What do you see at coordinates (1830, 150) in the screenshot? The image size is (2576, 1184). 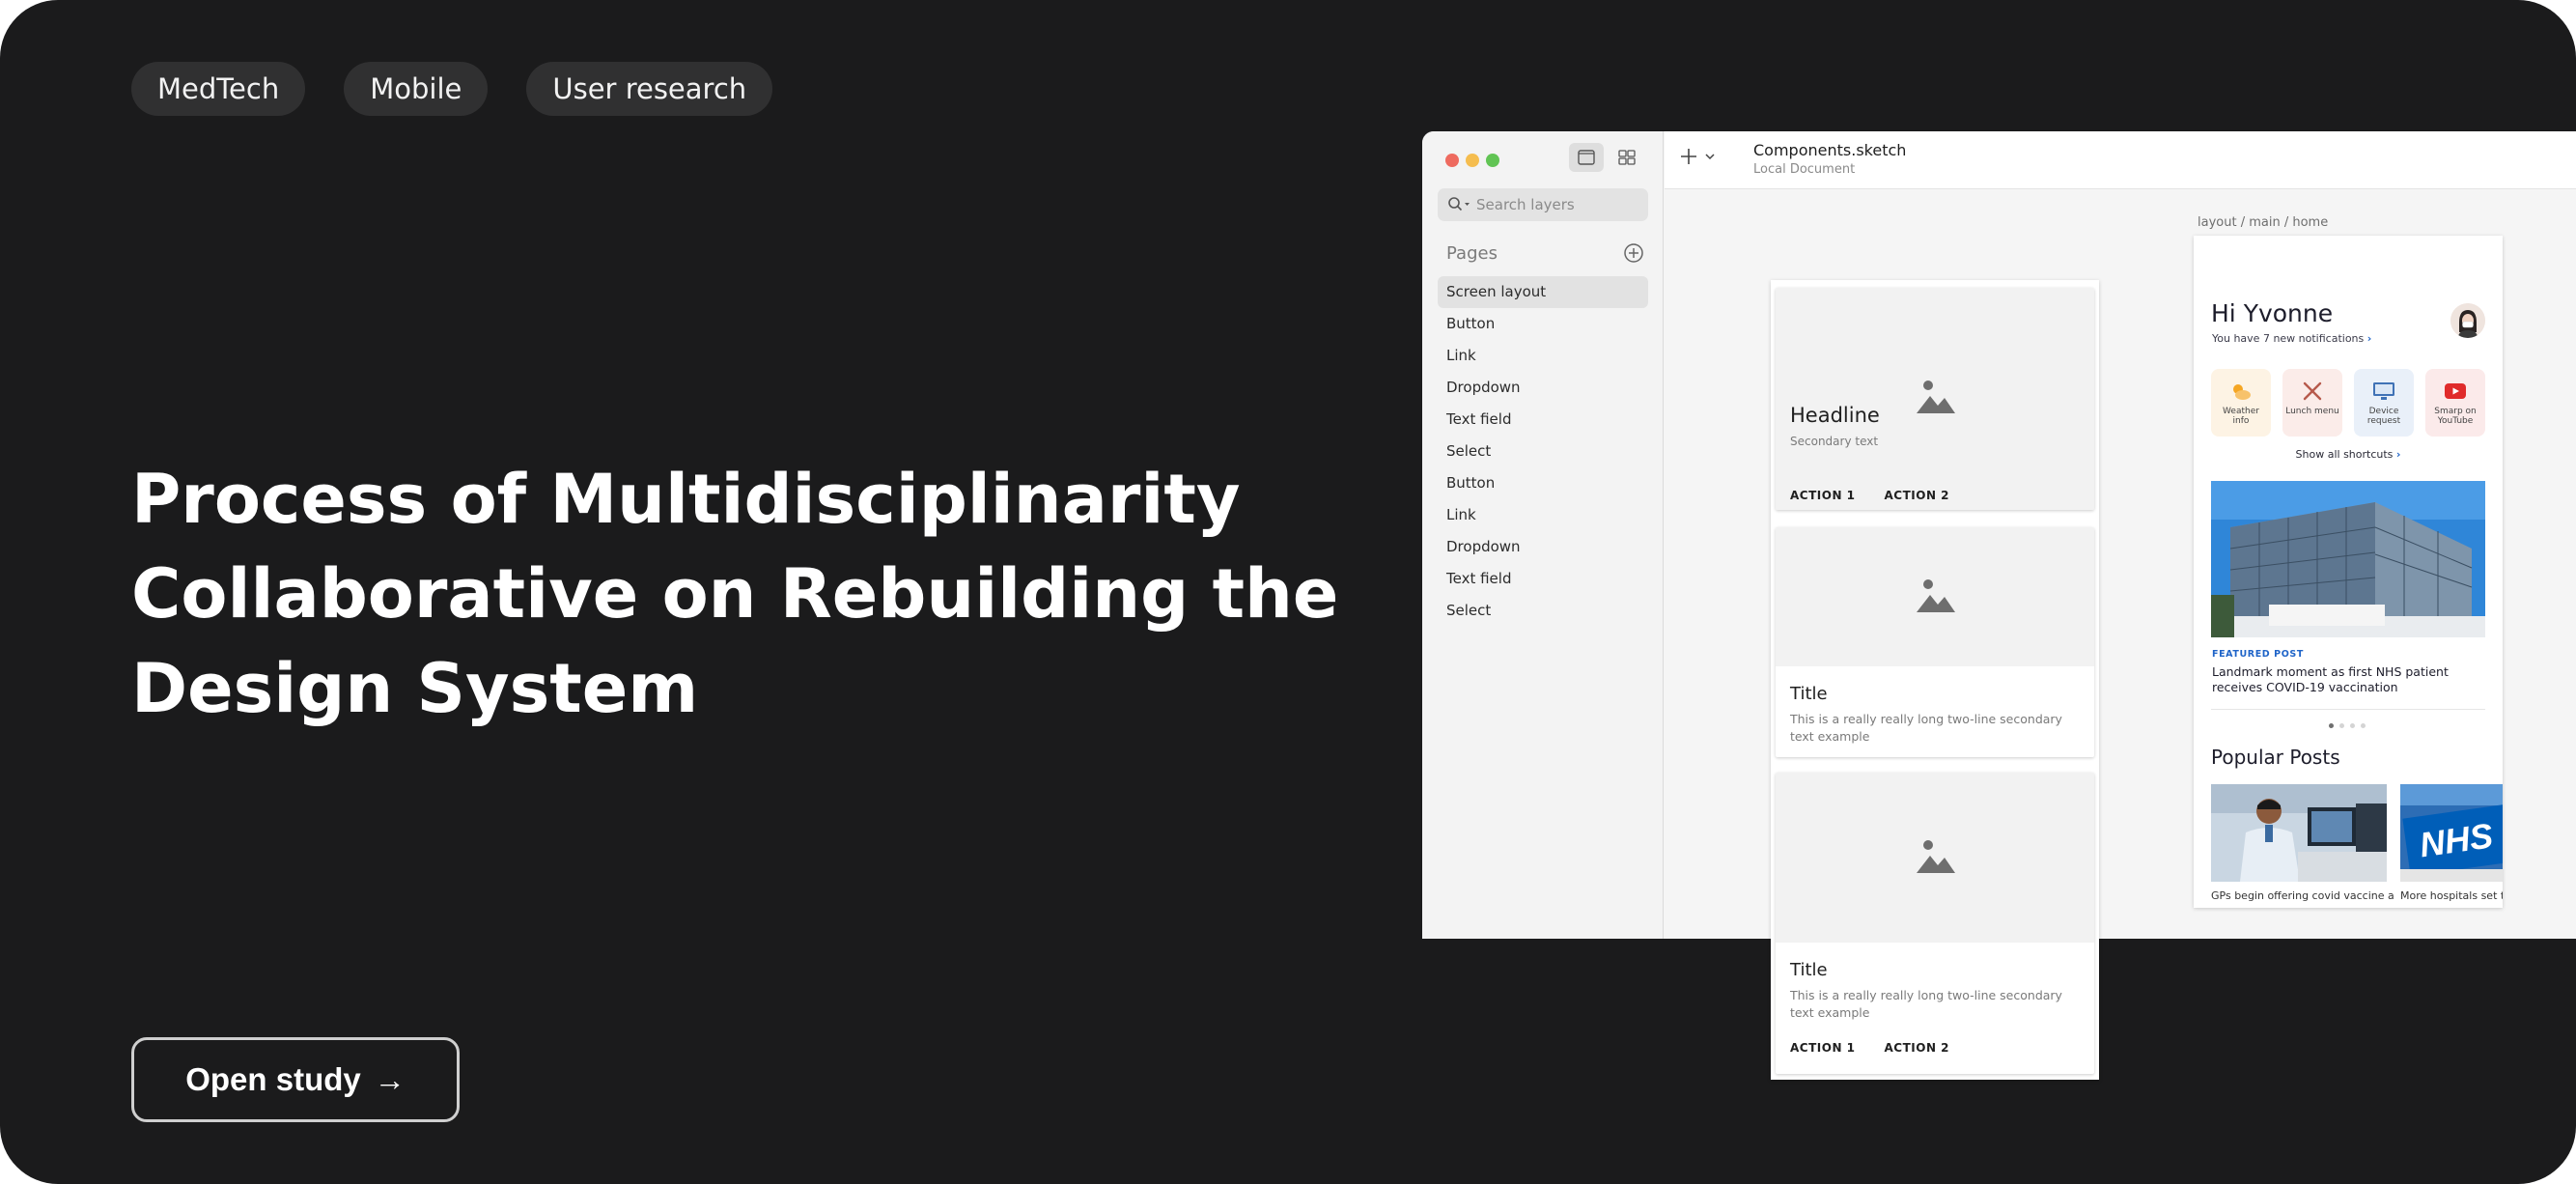 I see `document-name: Components.sketch` at bounding box center [1830, 150].